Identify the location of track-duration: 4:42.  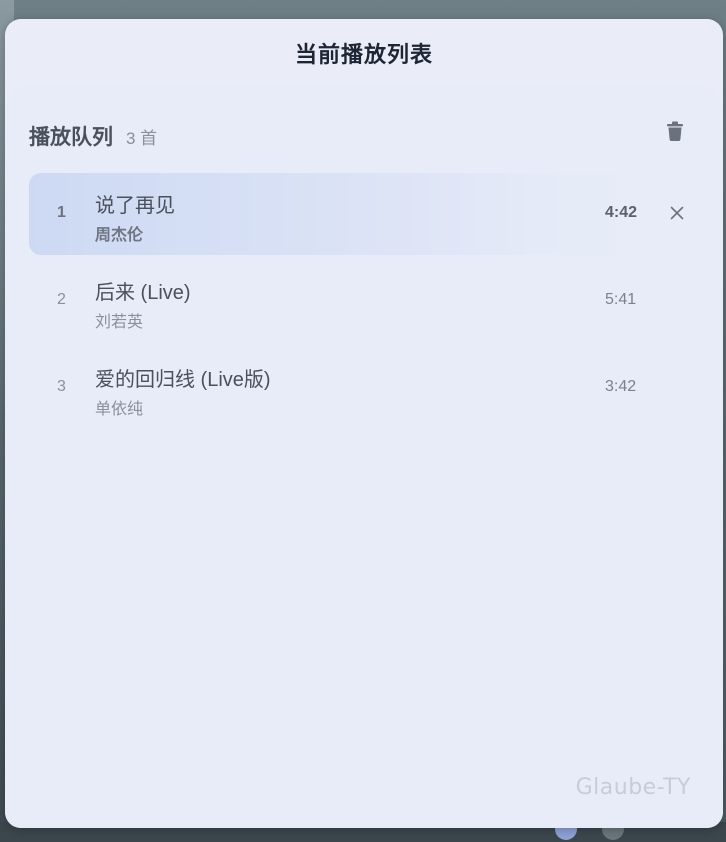
(621, 212).